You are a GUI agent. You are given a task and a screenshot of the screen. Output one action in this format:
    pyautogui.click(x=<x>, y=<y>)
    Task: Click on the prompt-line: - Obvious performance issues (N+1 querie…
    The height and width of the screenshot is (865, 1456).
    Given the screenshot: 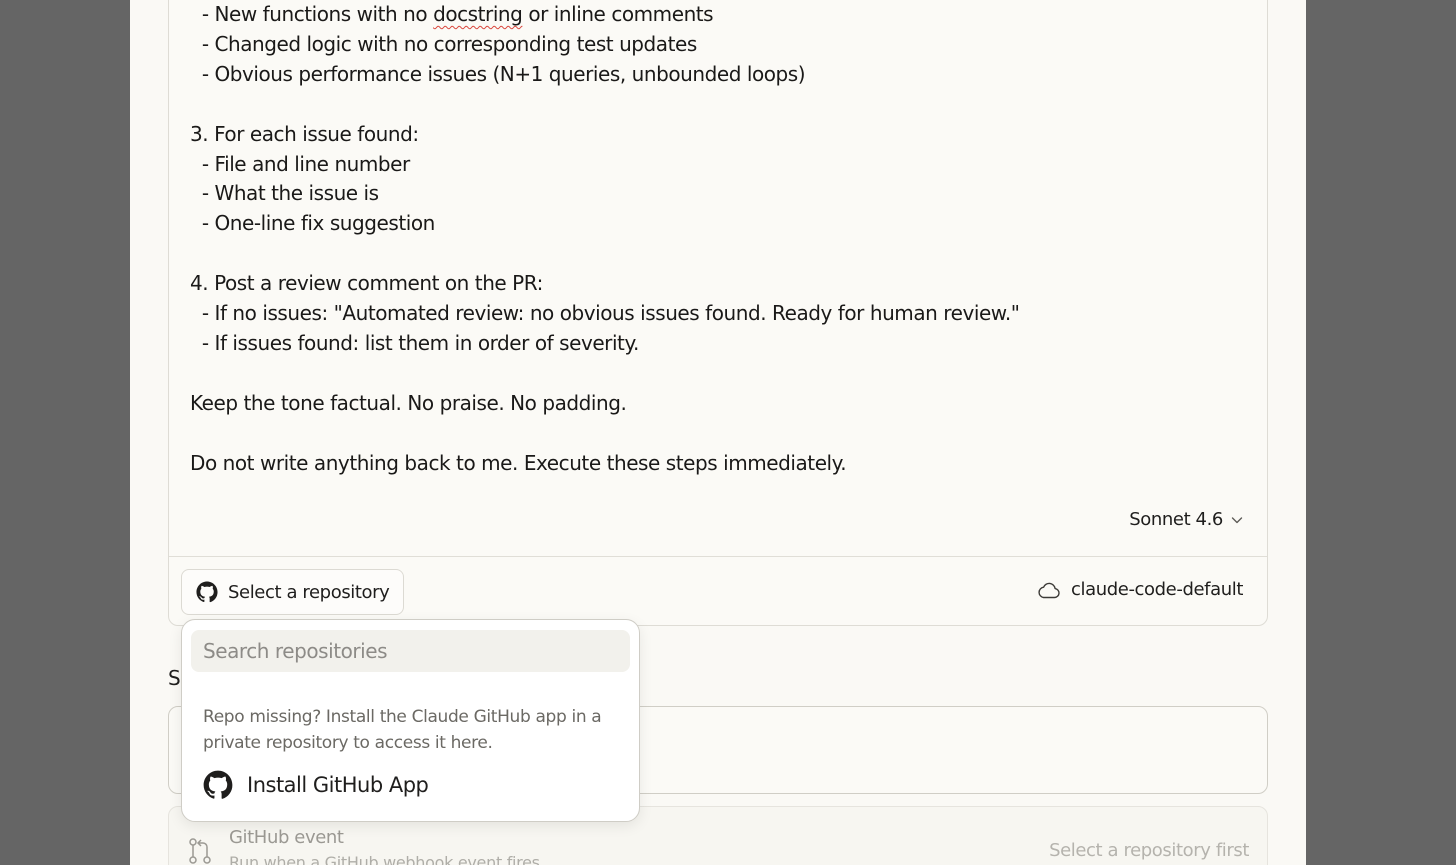 What is the action you would take?
    pyautogui.click(x=498, y=74)
    